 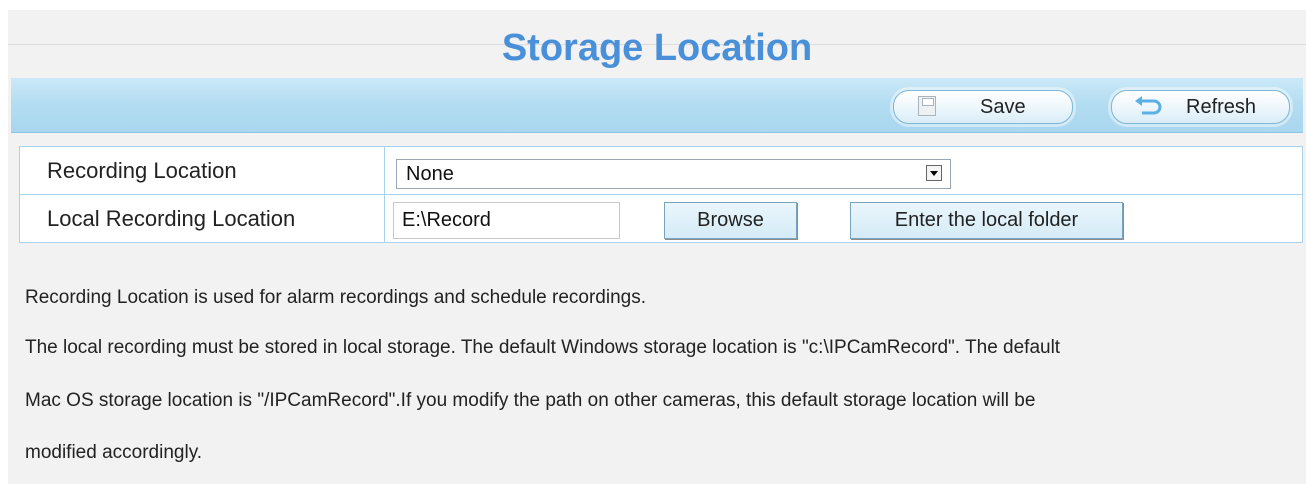 I want to click on refresh-button: Refresh, so click(x=1200, y=107).